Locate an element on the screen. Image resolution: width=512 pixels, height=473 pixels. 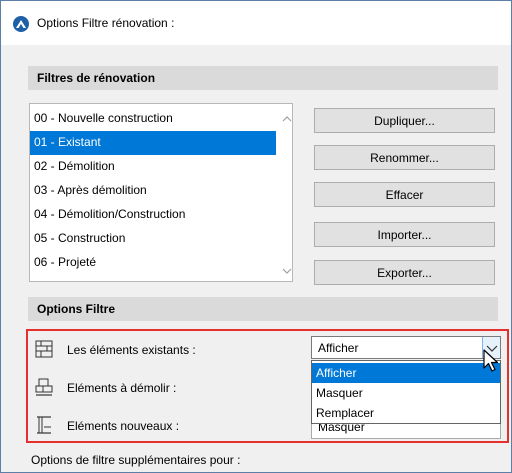
footer-text: Options de filtre supplémentaires pour : is located at coordinates (136, 460).